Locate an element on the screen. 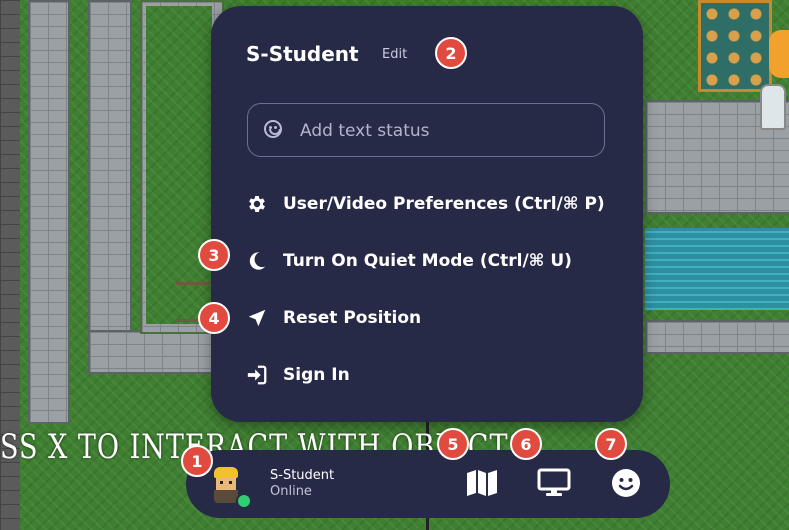  emoji-icon is located at coordinates (626, 485).